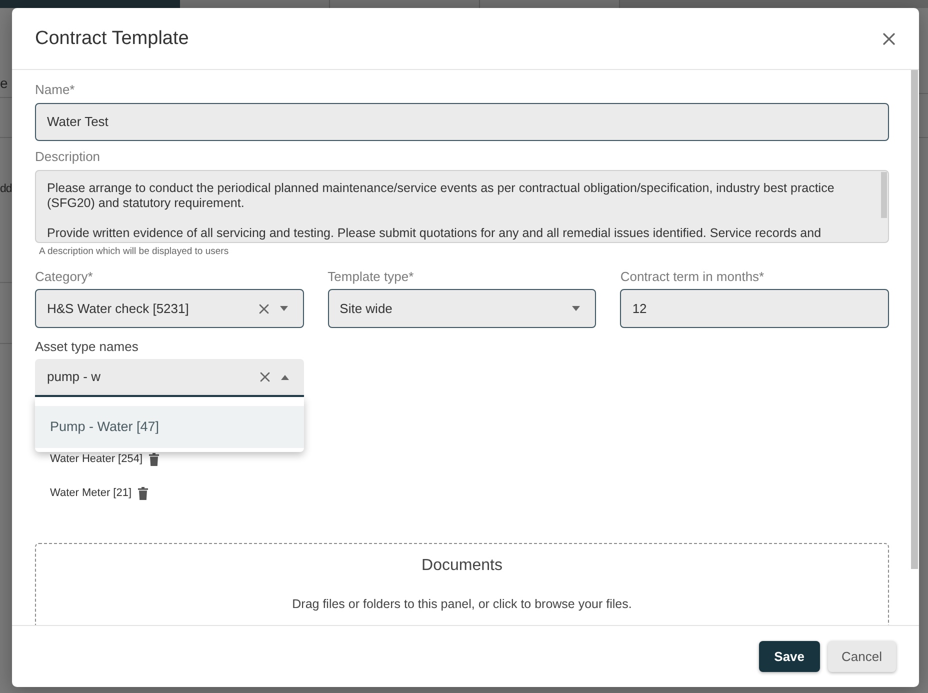 Image resolution: width=928 pixels, height=693 pixels. I want to click on dialog-title: Contract Template, so click(112, 38).